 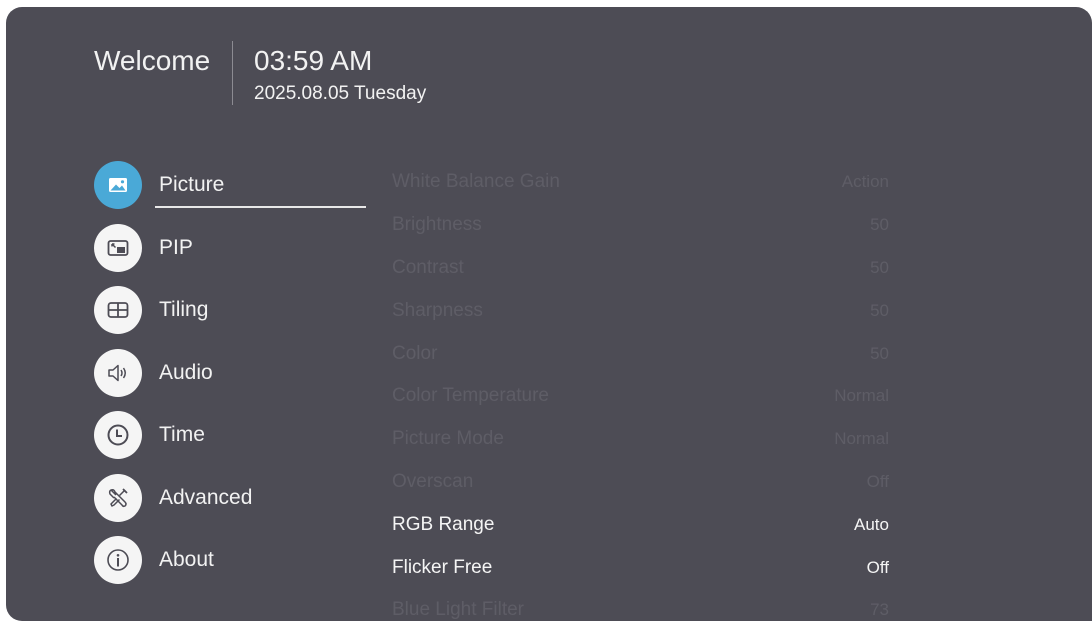 What do you see at coordinates (340, 93) in the screenshot?
I see `clock-date: 2025.08.05 Tuesday` at bounding box center [340, 93].